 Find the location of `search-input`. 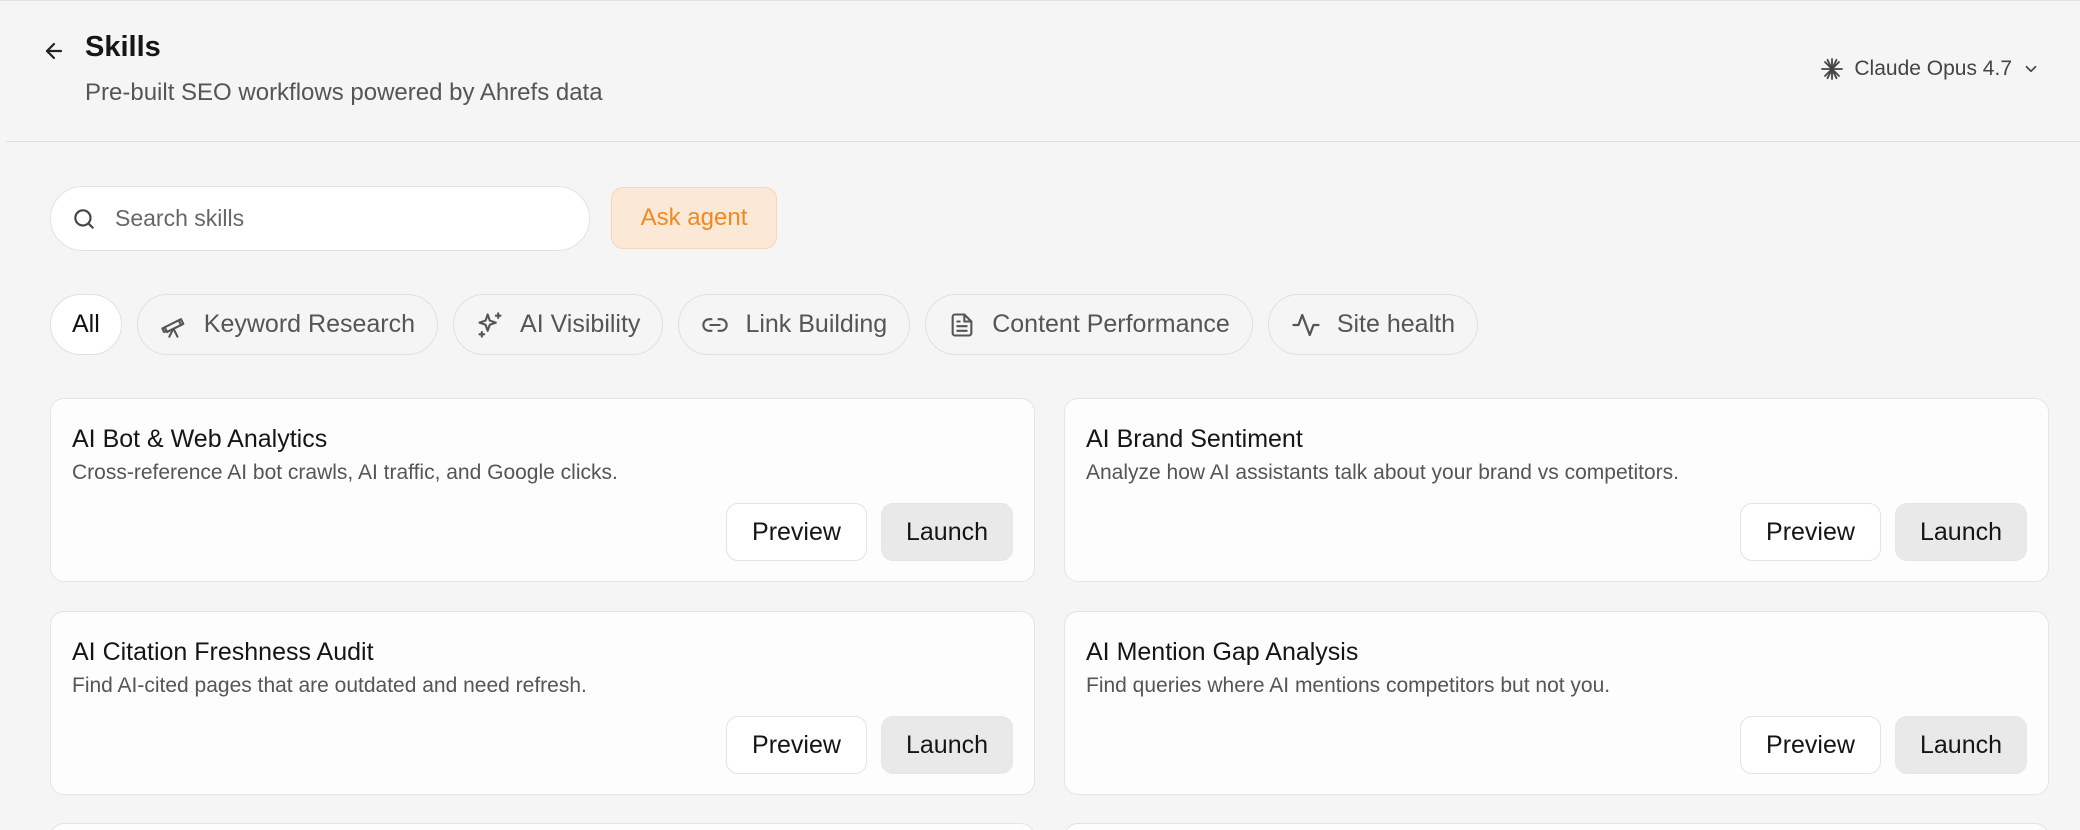

search-input is located at coordinates (335, 218).